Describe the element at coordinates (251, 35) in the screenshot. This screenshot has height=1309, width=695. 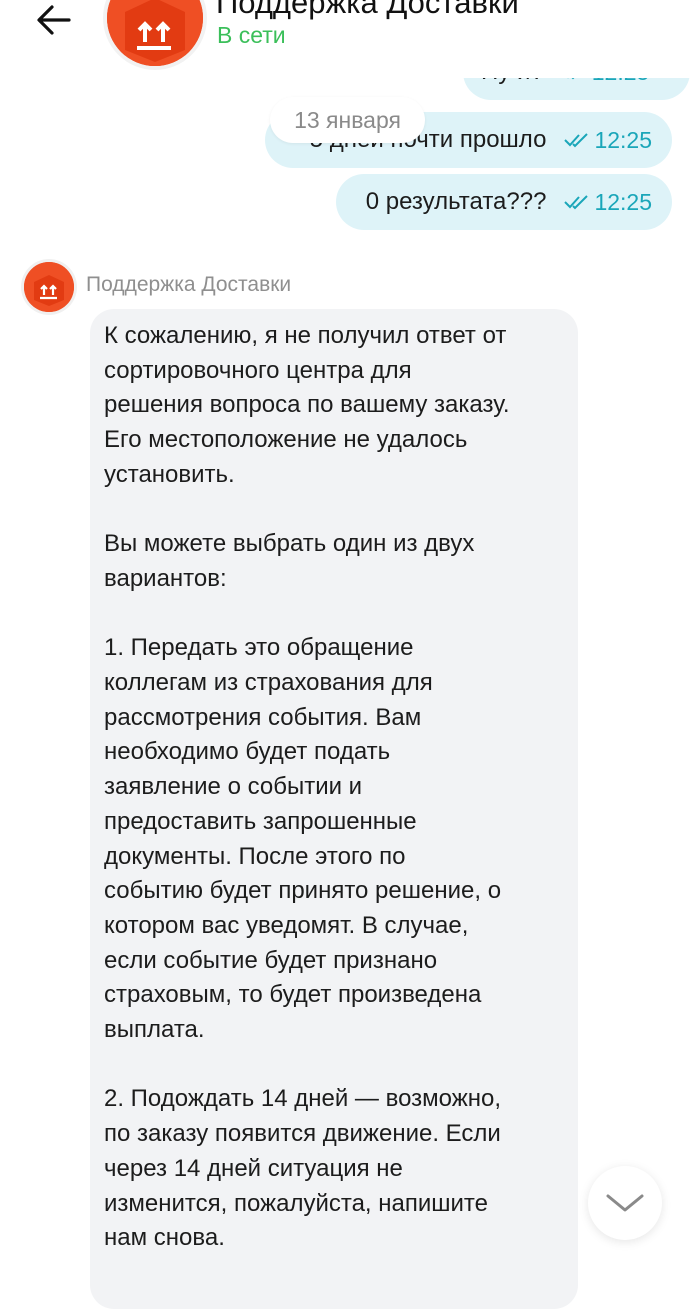
I see `online-status: В сети` at that location.